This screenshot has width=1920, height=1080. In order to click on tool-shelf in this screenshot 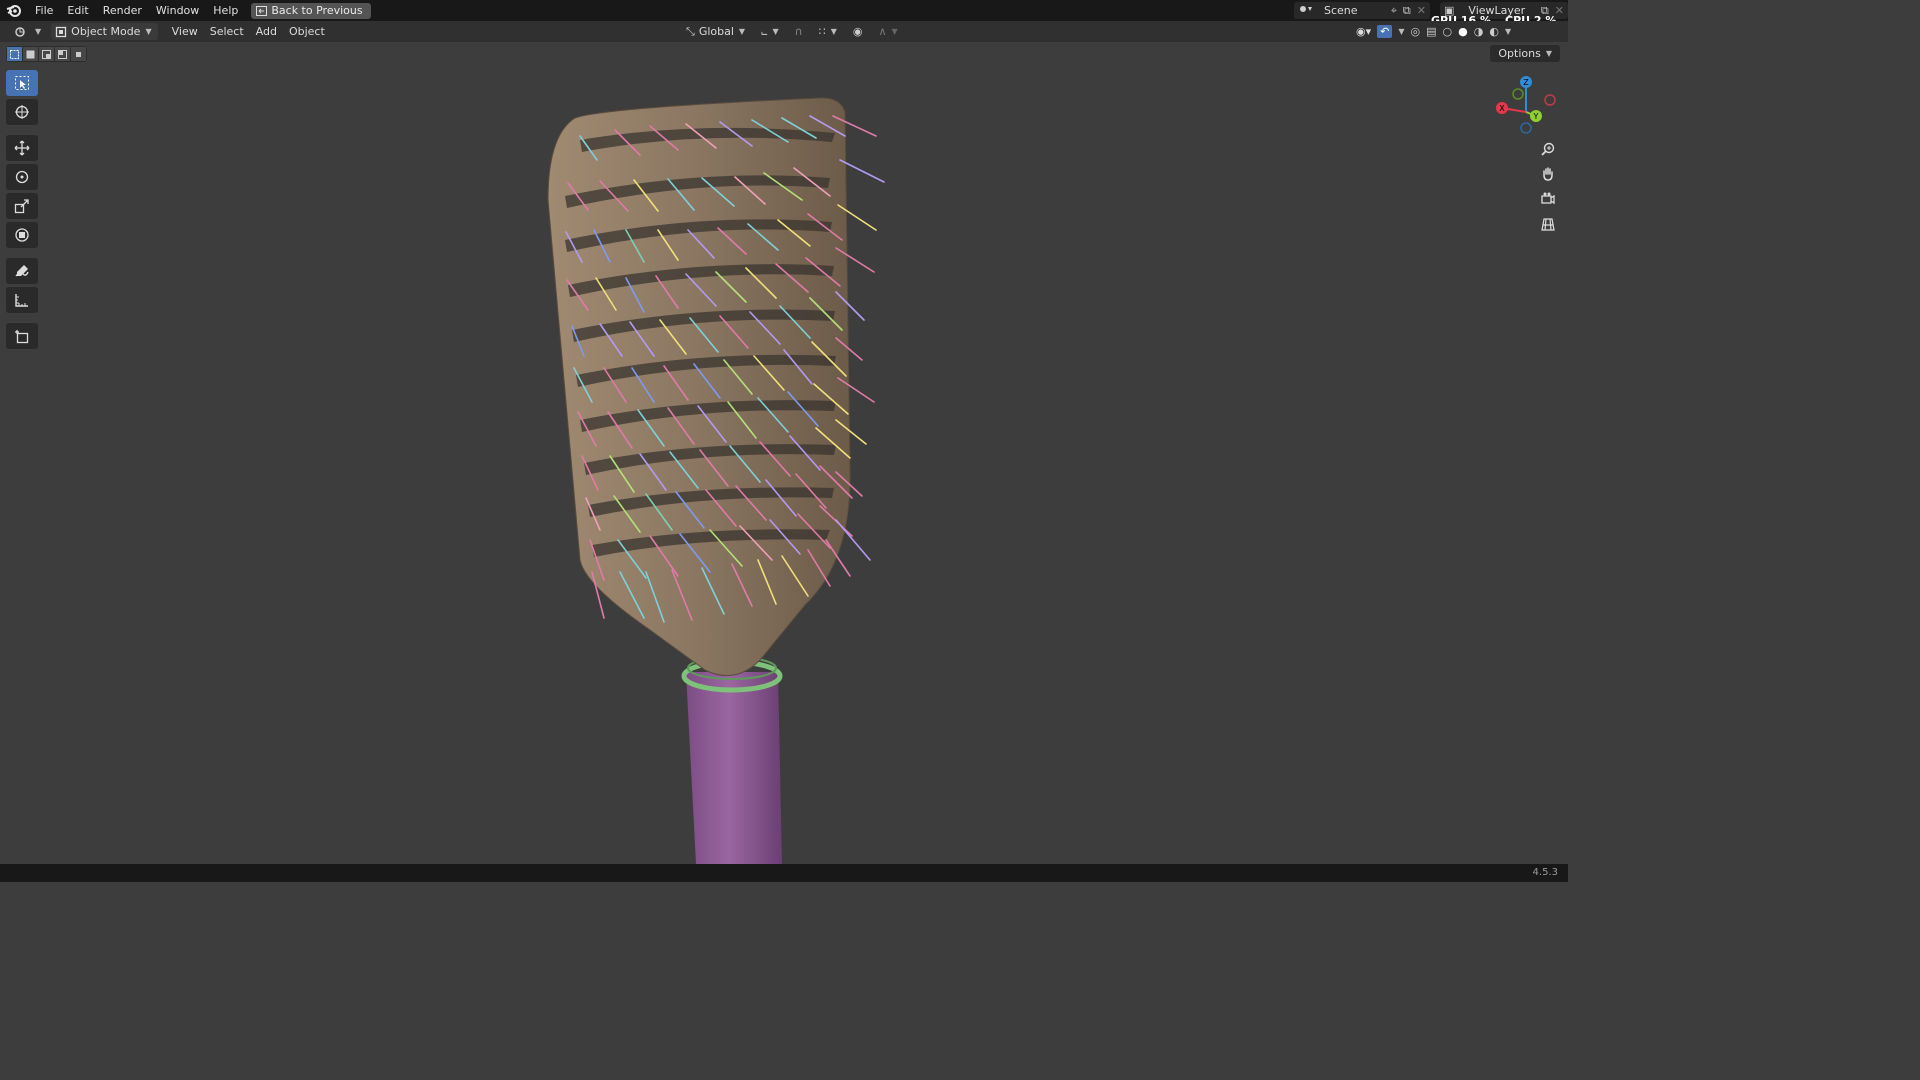, I will do `click(22, 209)`.